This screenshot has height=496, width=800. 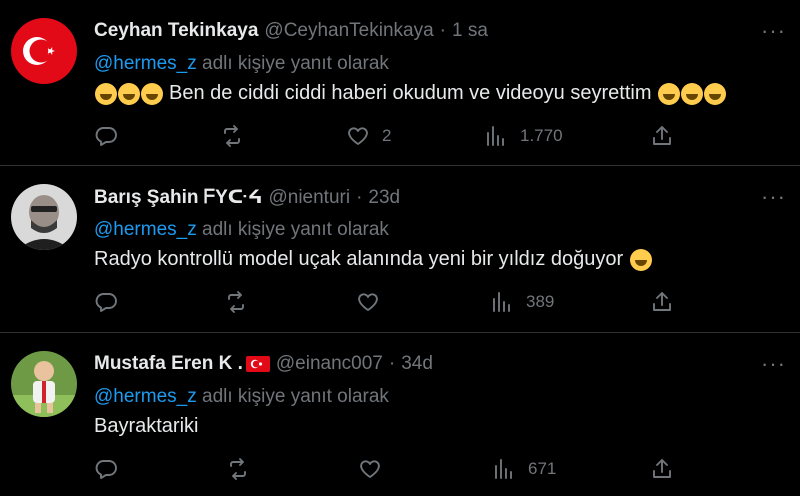 What do you see at coordinates (522, 302) in the screenshot?
I see `views-button: 389` at bounding box center [522, 302].